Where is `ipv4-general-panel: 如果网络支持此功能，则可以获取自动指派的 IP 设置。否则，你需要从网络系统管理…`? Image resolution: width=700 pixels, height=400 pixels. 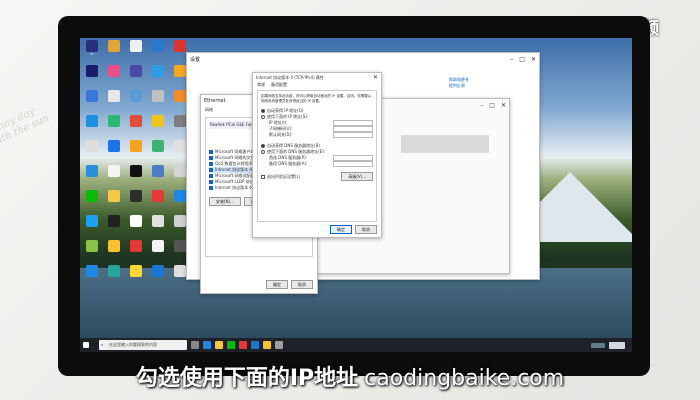
ipv4-general-panel: 如果网络支持此功能，则可以获取自动指派的 IP 设置。否则，你需要从网络系统管理… is located at coordinates (317, 156).